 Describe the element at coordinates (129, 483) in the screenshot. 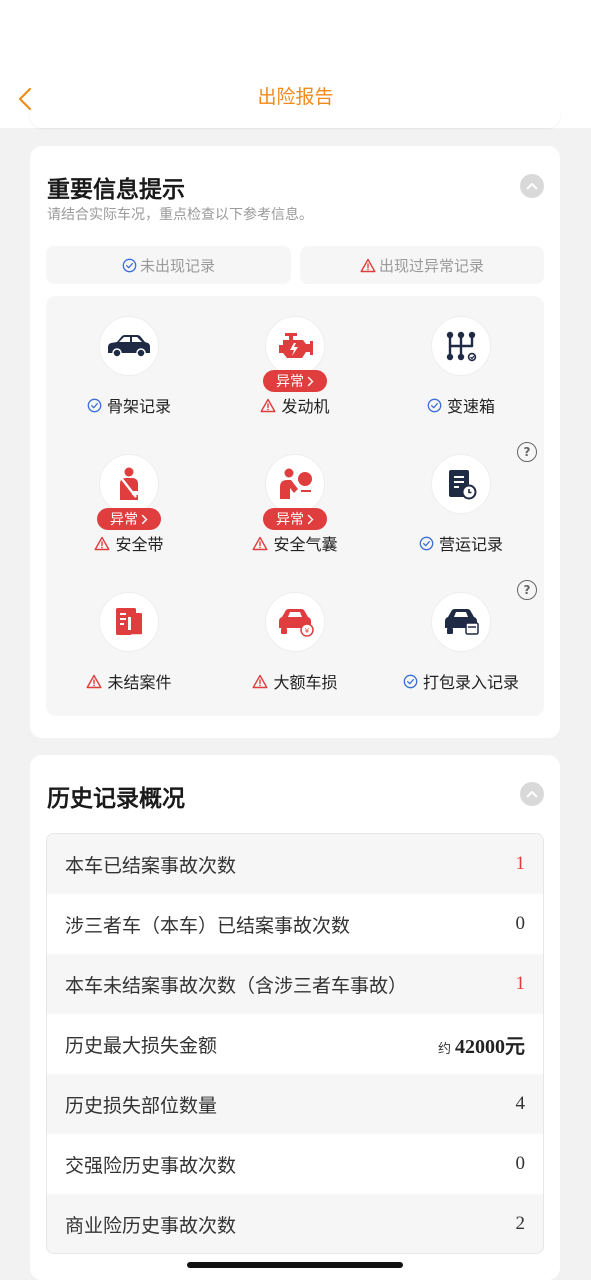

I see `seatbelt-icon` at that location.